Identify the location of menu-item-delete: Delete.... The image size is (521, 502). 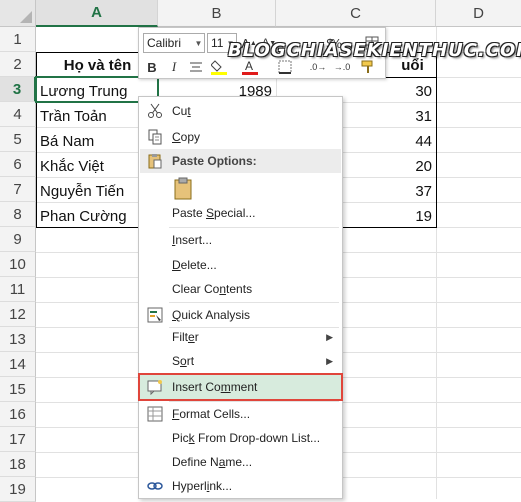
(240, 265).